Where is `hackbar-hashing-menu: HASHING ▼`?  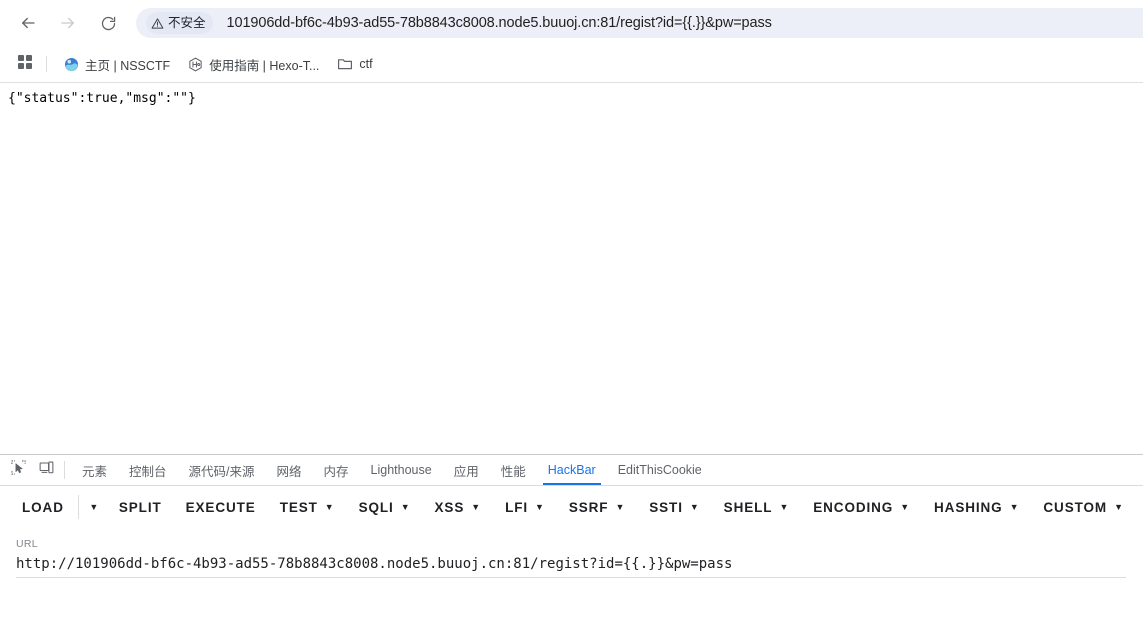
hackbar-hashing-menu: HASHING ▼ is located at coordinates (976, 507).